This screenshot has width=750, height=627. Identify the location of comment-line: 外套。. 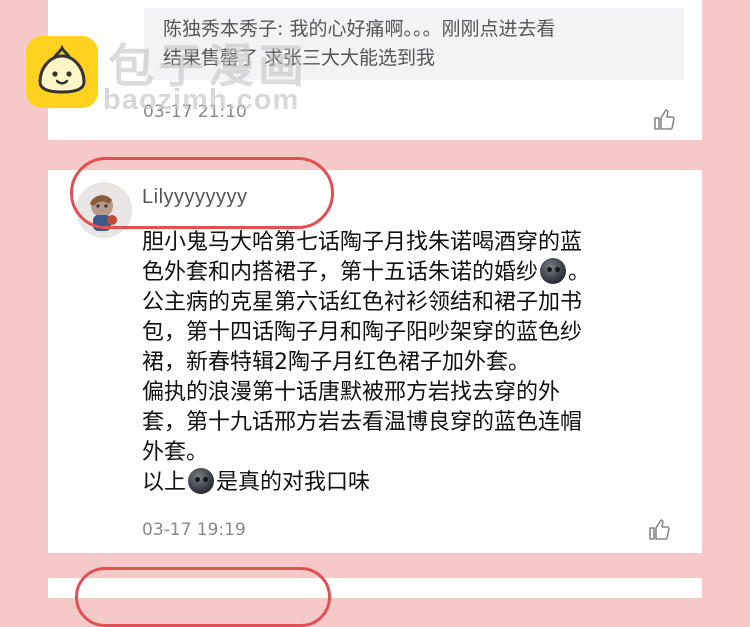
(175, 452).